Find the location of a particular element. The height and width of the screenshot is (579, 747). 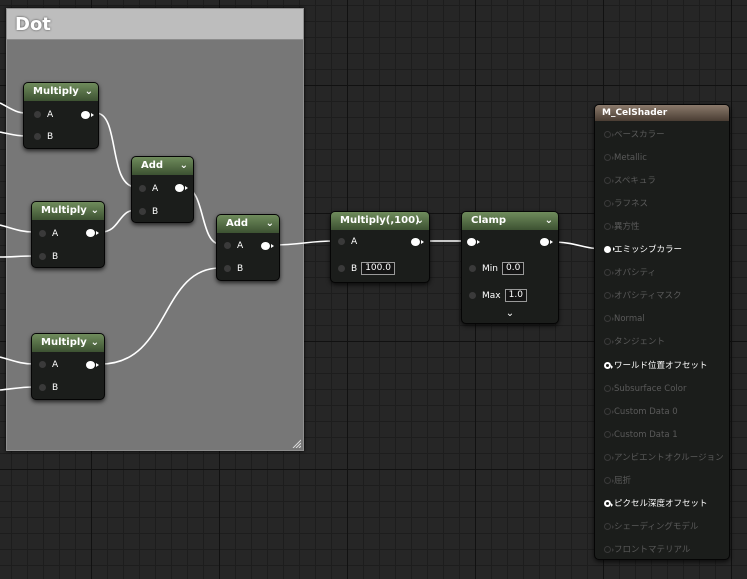

result-pin-row: Custom Data 1 is located at coordinates (641, 435).